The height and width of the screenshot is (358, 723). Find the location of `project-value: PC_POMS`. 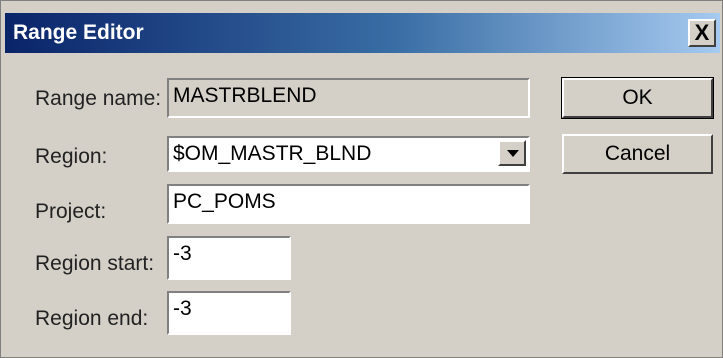

project-value: PC_POMS is located at coordinates (224, 201).